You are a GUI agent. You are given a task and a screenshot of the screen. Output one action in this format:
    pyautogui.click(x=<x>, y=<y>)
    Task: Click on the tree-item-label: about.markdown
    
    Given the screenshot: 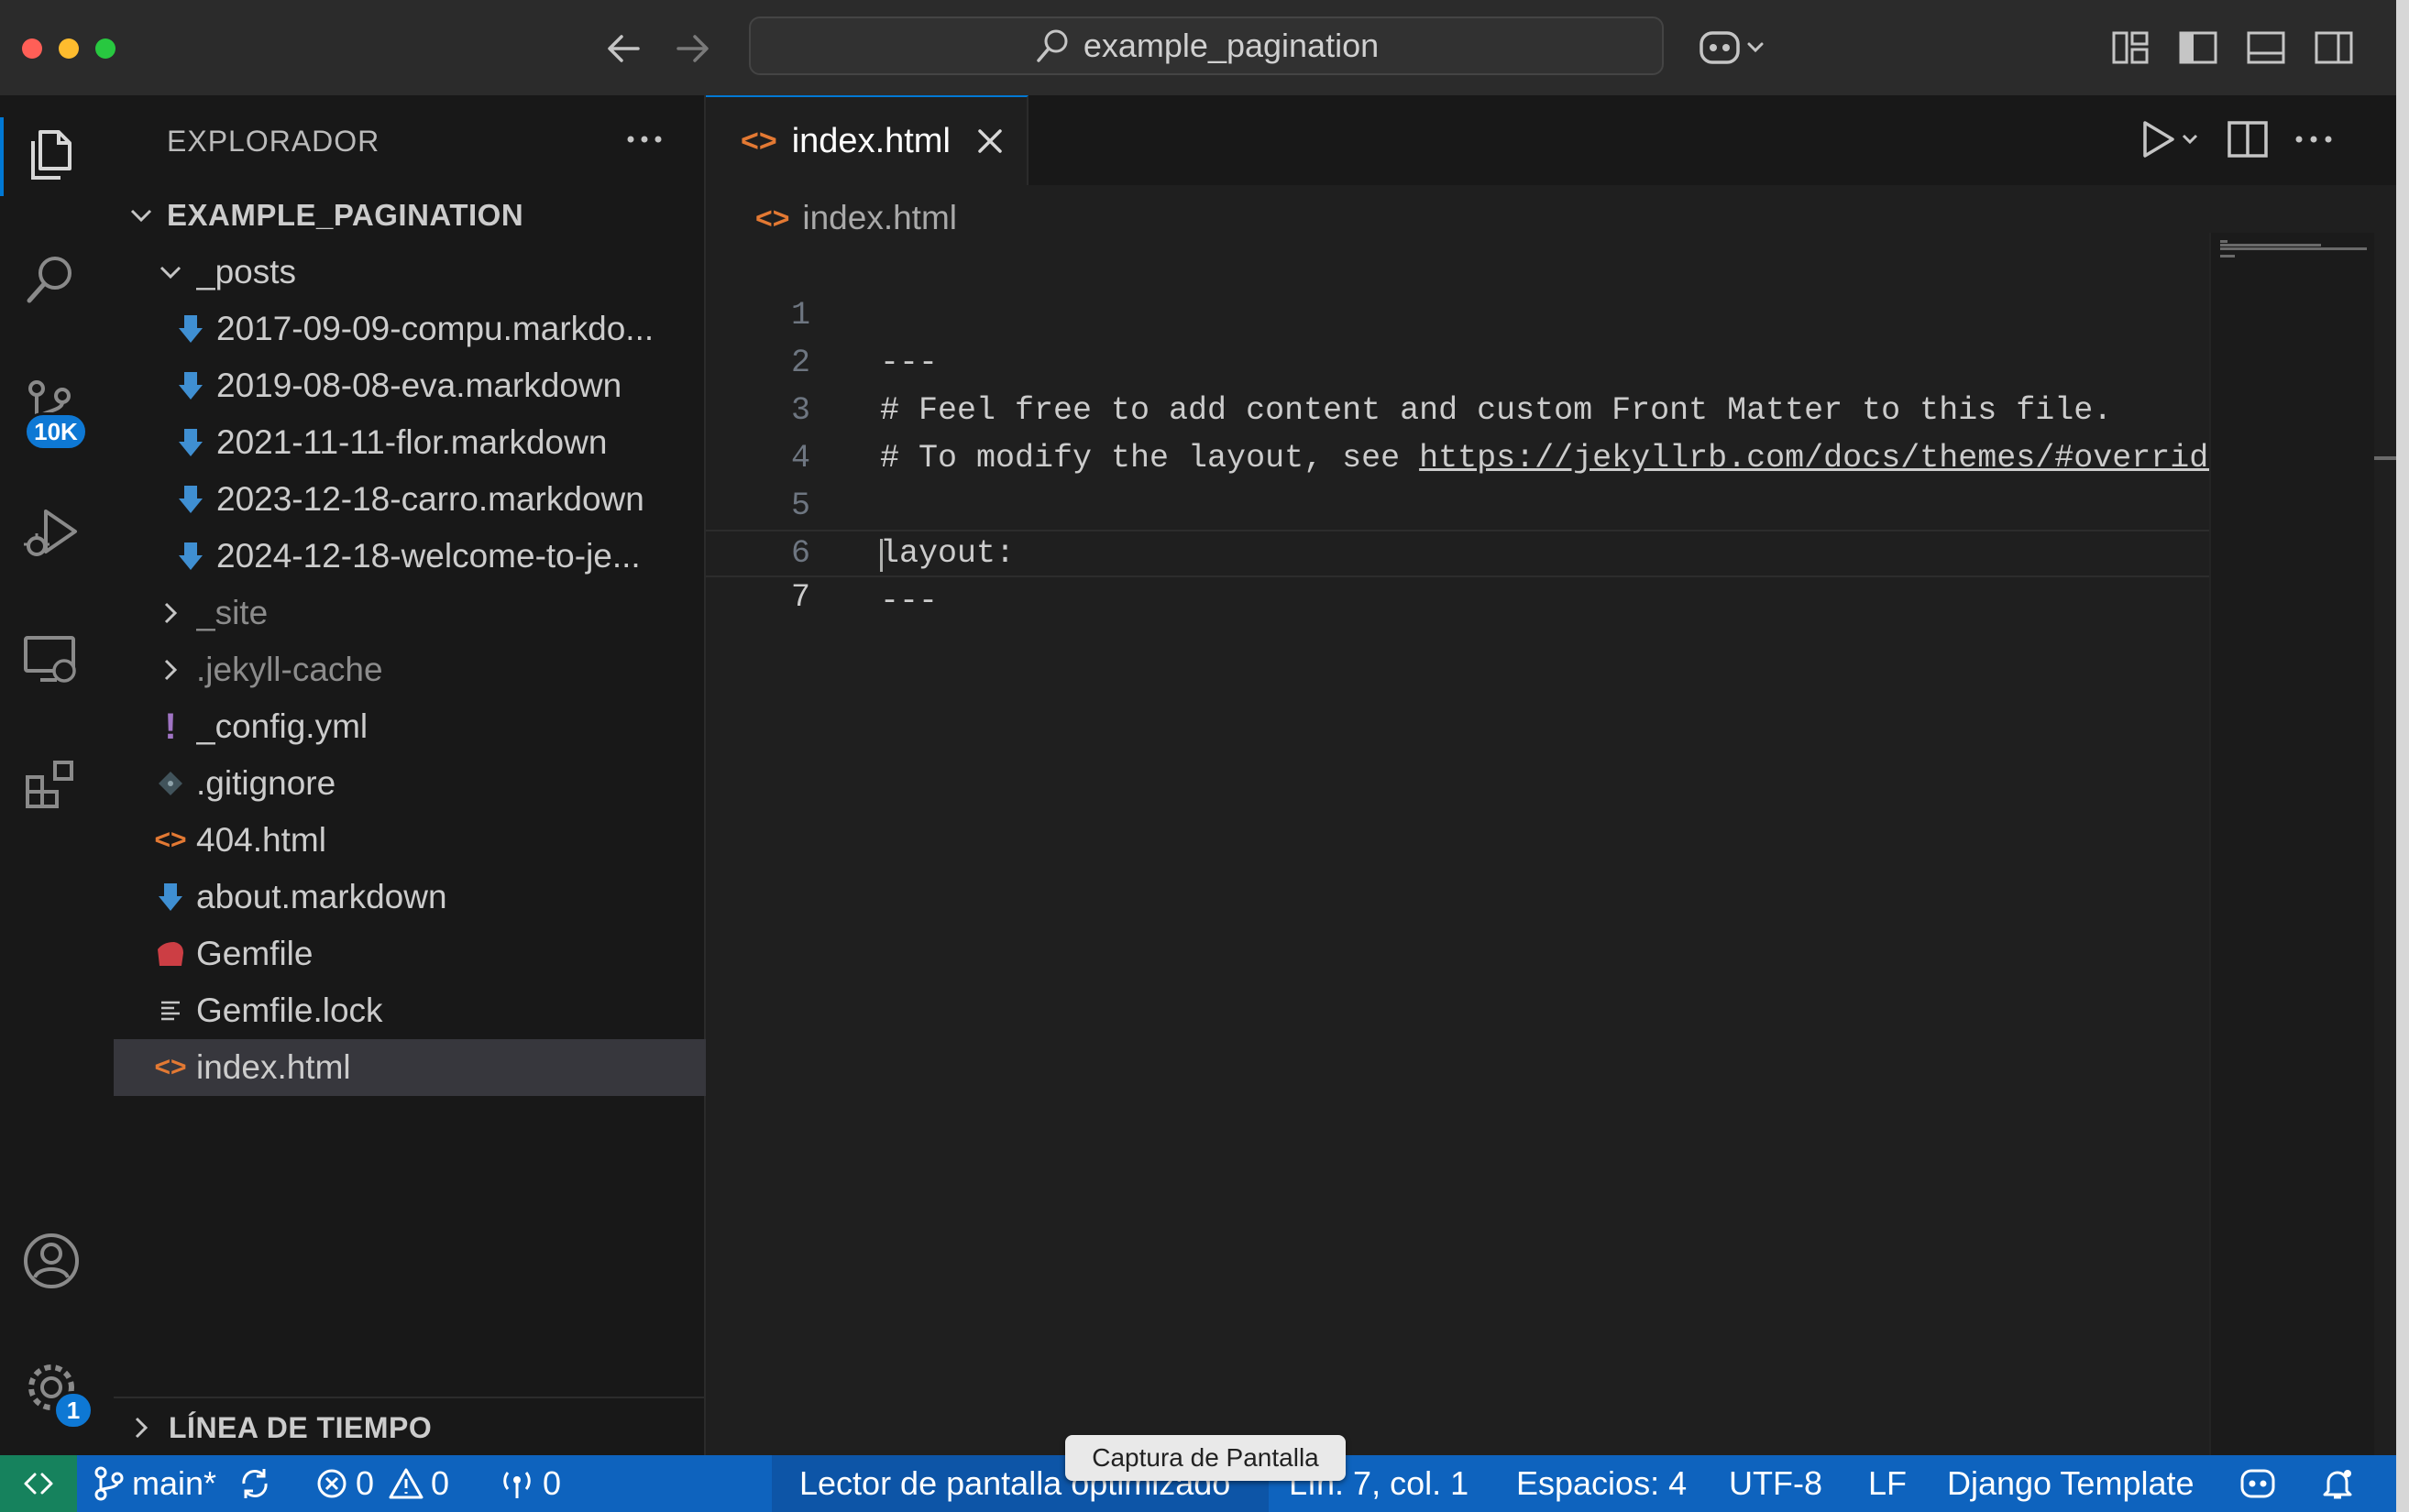 What is the action you would take?
    pyautogui.click(x=321, y=896)
    